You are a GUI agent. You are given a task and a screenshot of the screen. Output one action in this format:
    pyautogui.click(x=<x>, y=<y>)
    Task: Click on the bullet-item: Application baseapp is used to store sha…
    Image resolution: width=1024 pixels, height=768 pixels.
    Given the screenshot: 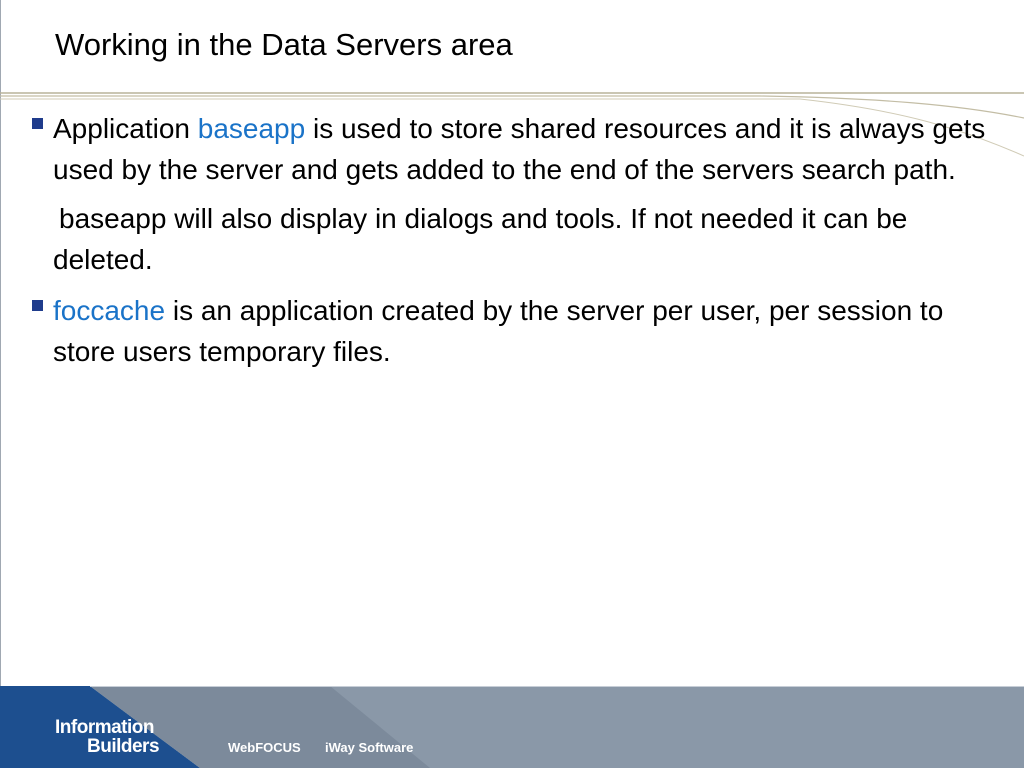 What is the action you would take?
    pyautogui.click(x=512, y=149)
    